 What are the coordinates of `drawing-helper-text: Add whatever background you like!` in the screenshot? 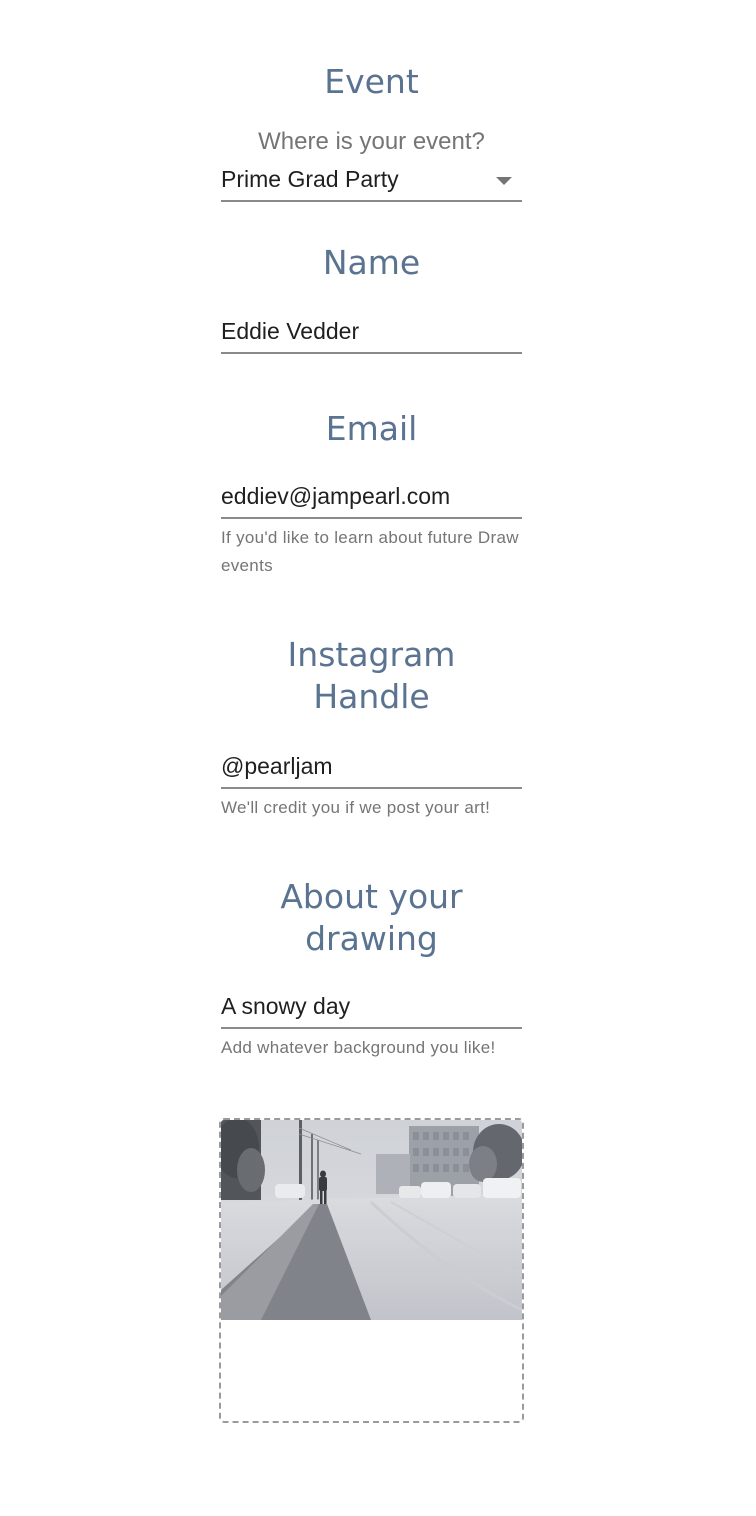 It's located at (358, 1047).